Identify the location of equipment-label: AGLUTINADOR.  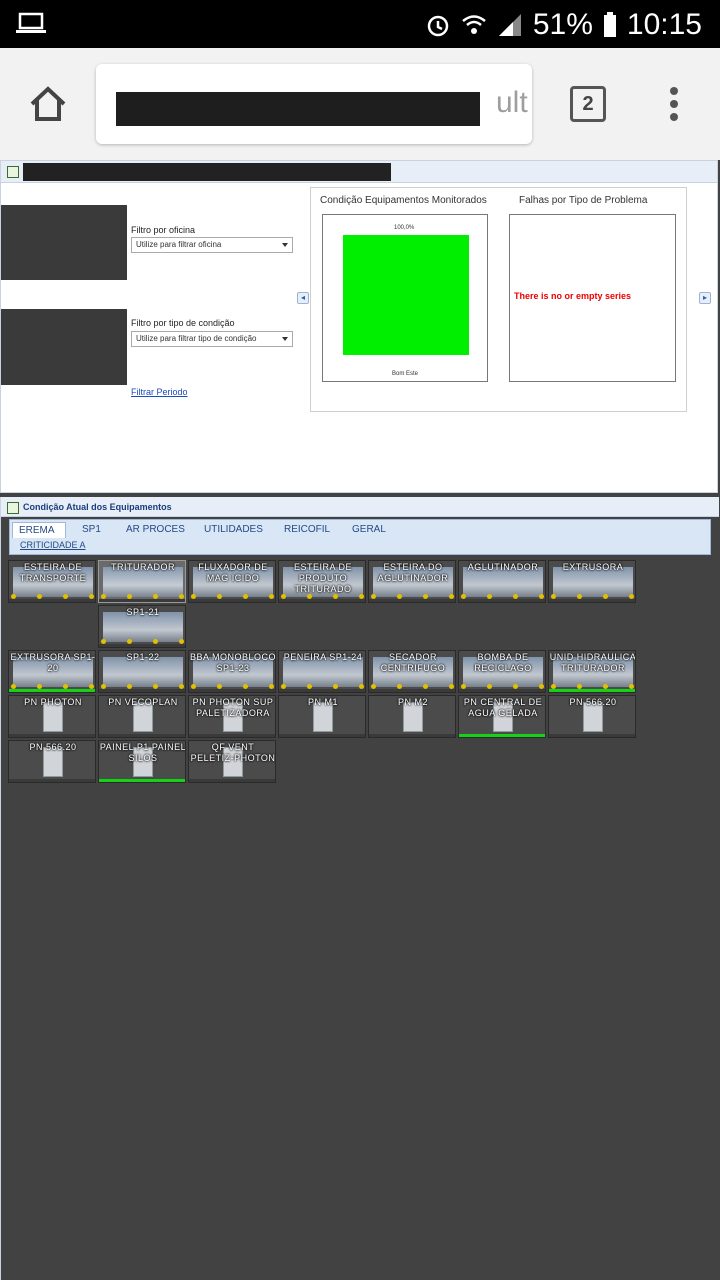
(503, 567).